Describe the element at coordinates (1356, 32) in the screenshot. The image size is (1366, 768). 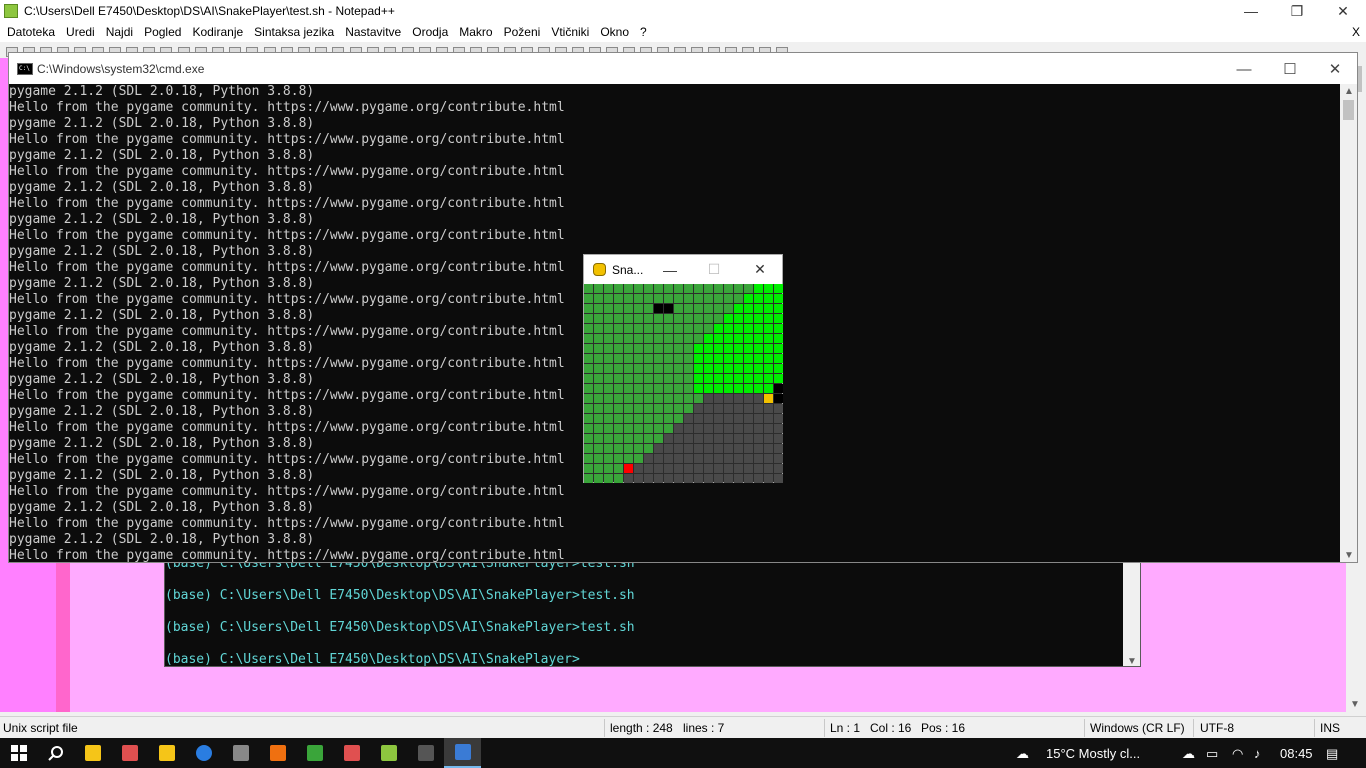
I see `close-document-button: X` at that location.